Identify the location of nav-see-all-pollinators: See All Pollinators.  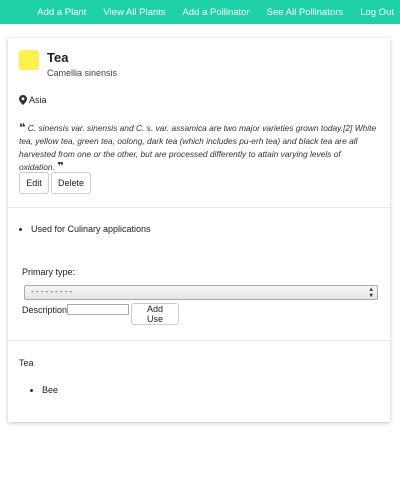
(305, 12).